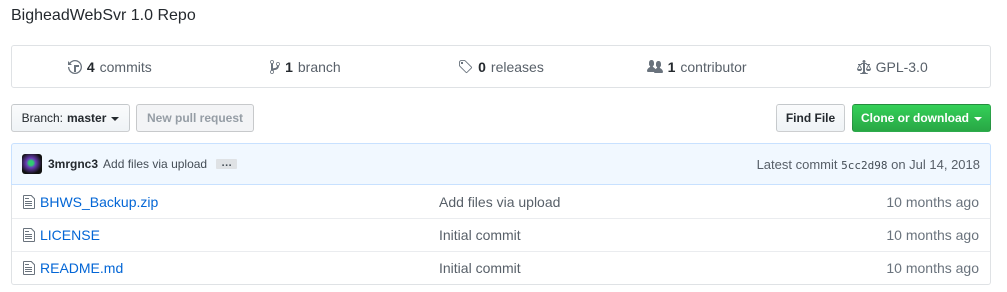 The width and height of the screenshot is (1007, 292). Describe the element at coordinates (915, 118) in the screenshot. I see `clone-label: Clone or download` at that location.